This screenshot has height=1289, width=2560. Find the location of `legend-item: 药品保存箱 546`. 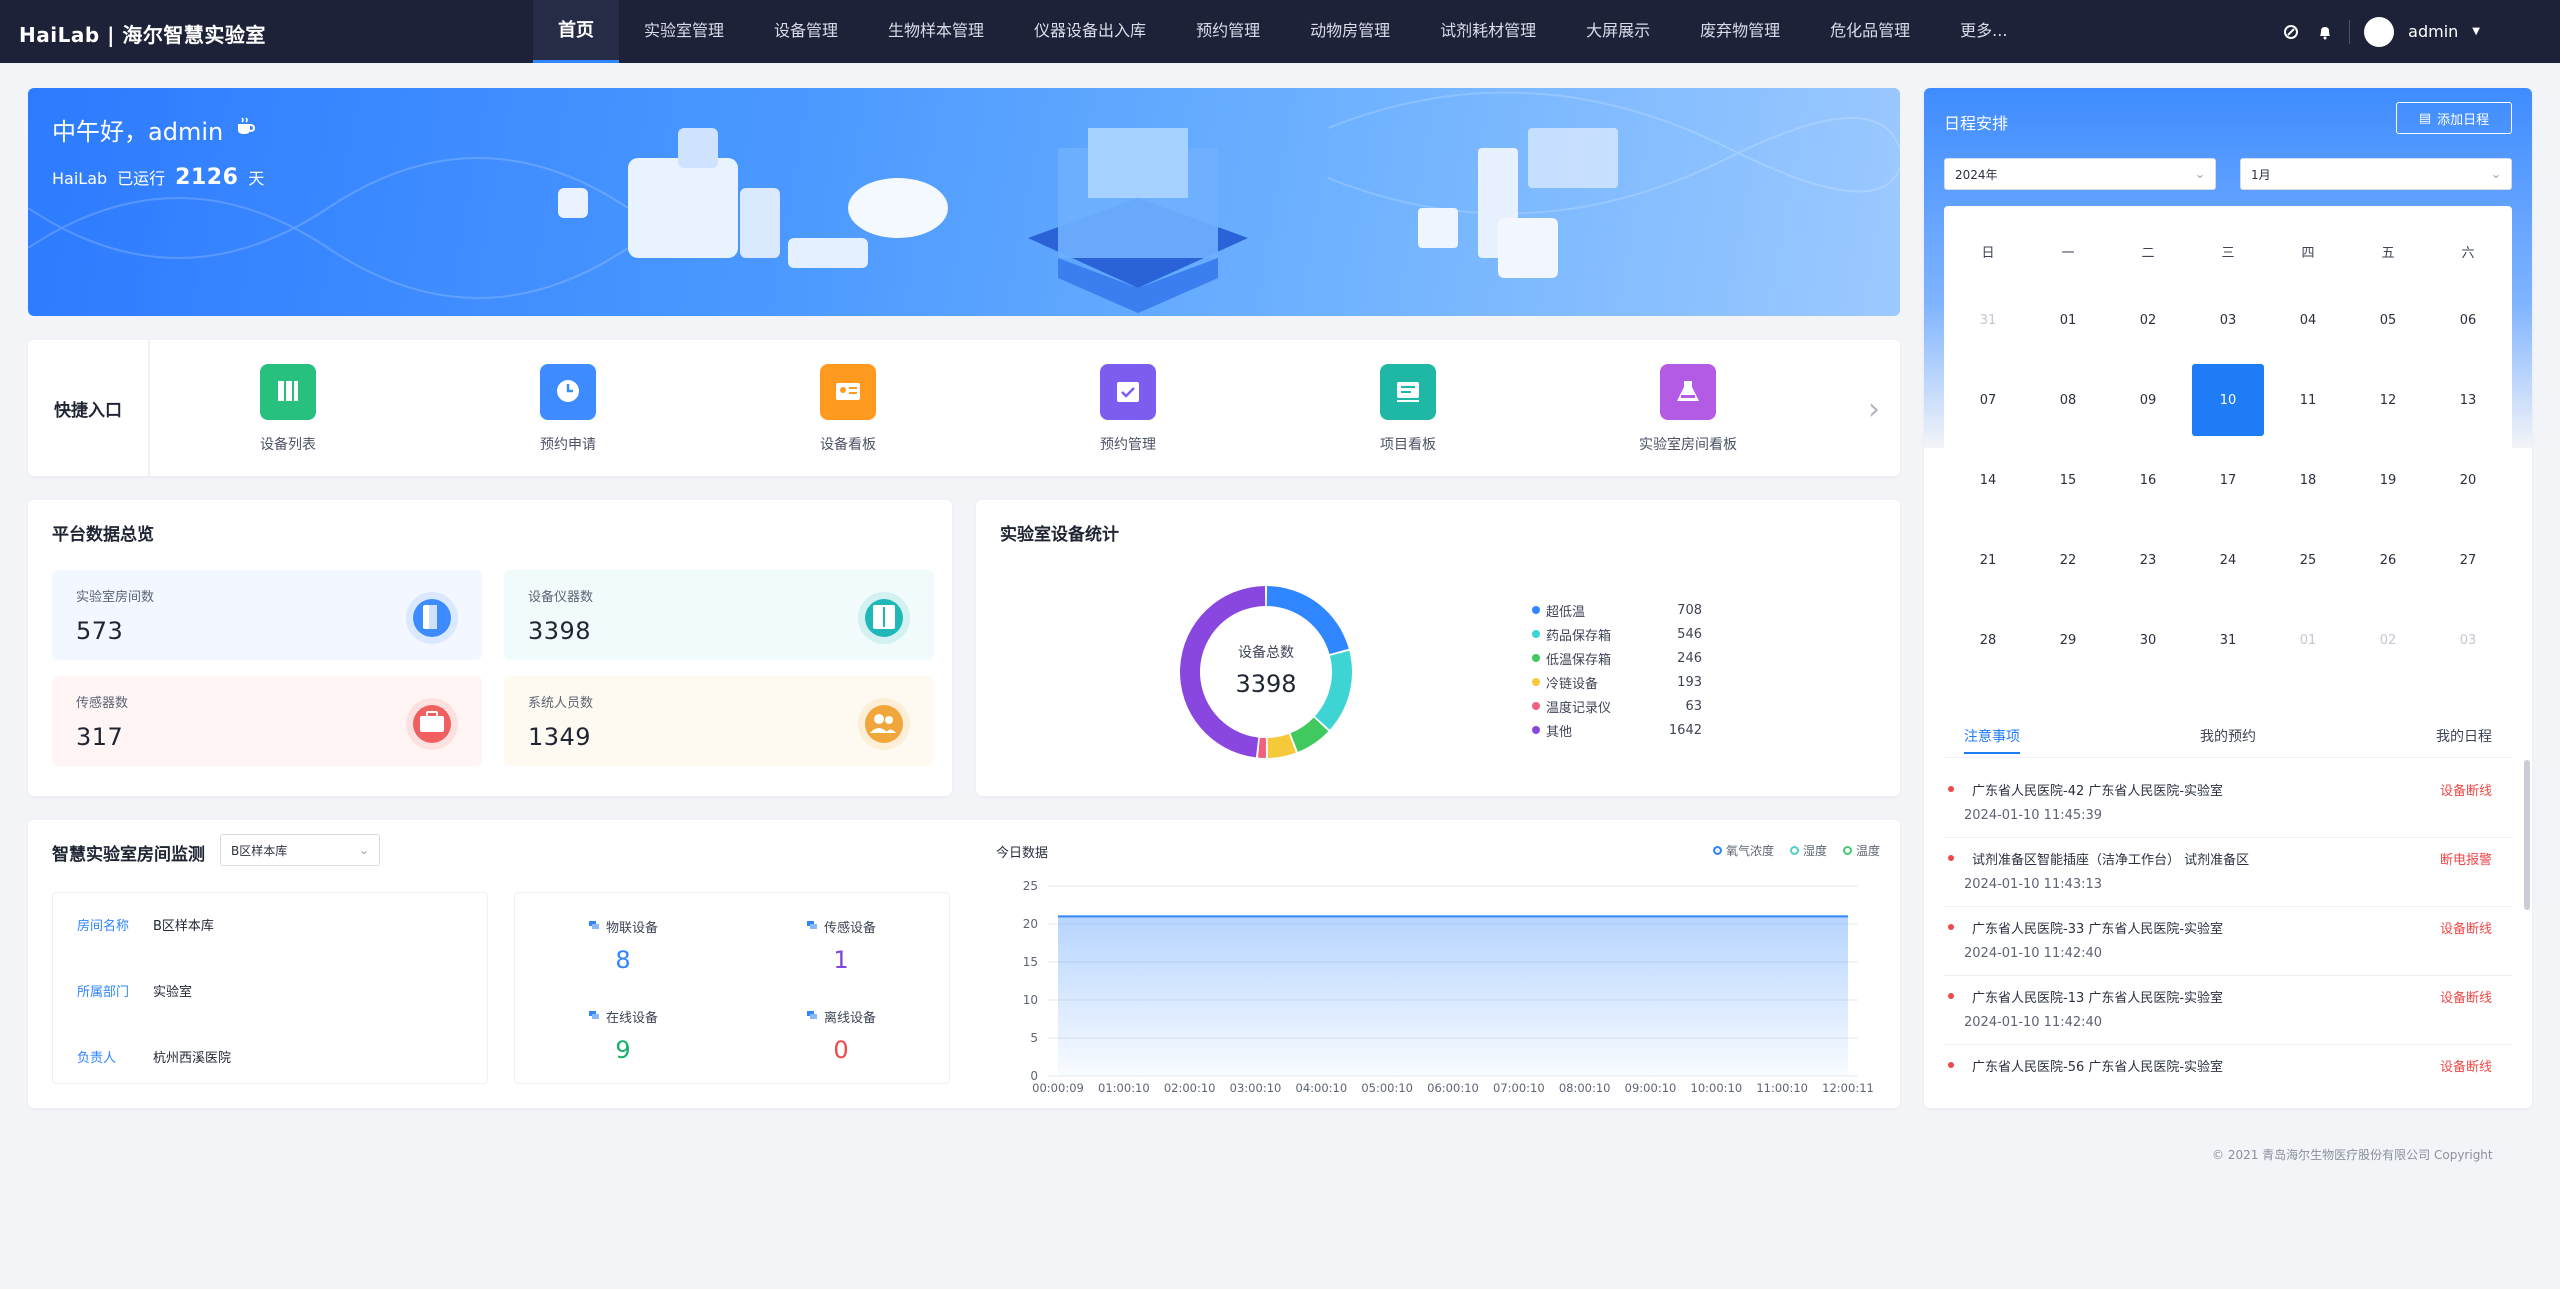

legend-item: 药品保存箱 546 is located at coordinates (1617, 634).